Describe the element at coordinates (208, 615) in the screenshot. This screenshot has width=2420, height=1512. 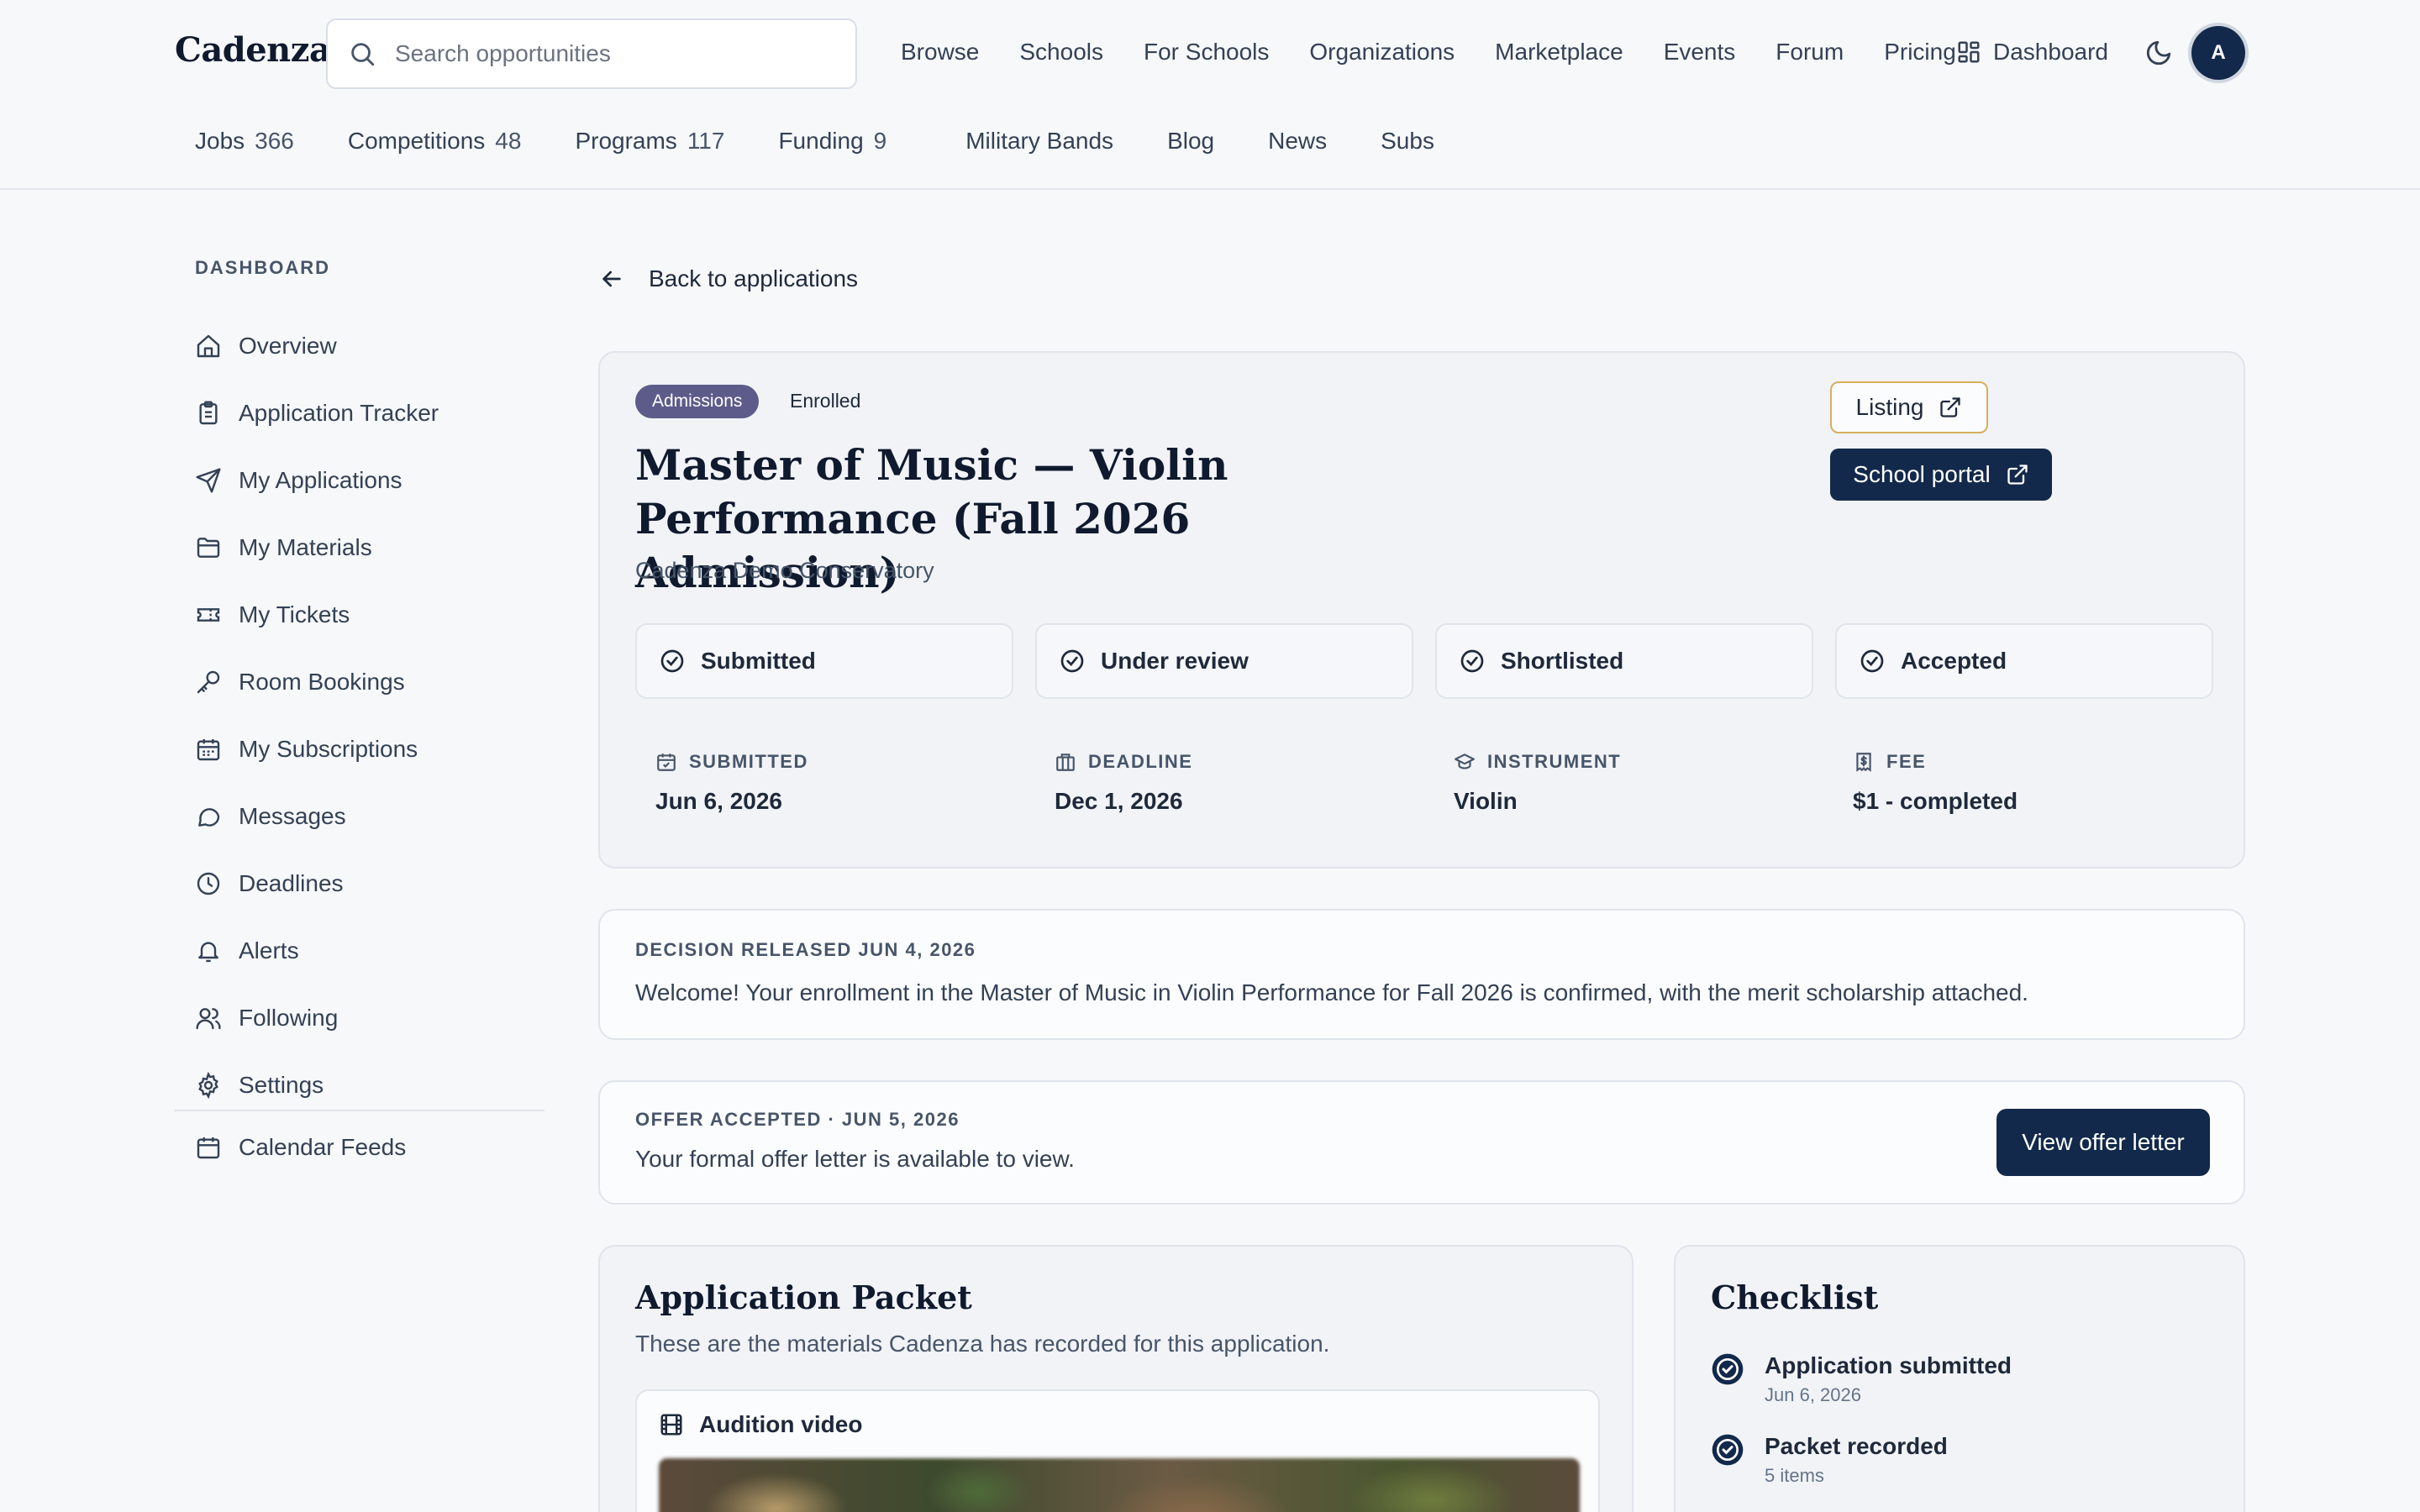
I see `ticket-icon` at that location.